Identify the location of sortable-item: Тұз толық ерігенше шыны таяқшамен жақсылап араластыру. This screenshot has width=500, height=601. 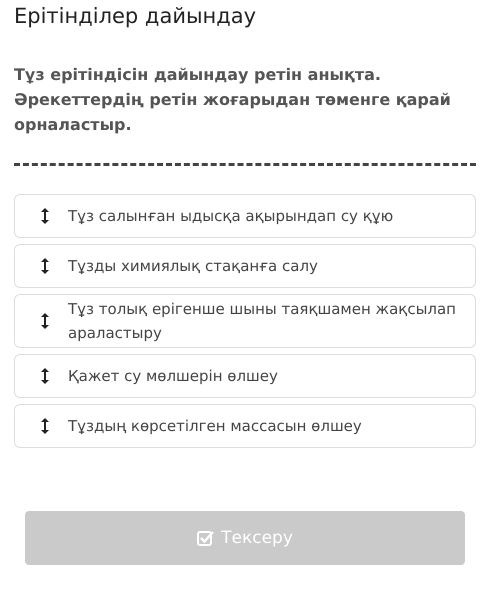
(245, 321).